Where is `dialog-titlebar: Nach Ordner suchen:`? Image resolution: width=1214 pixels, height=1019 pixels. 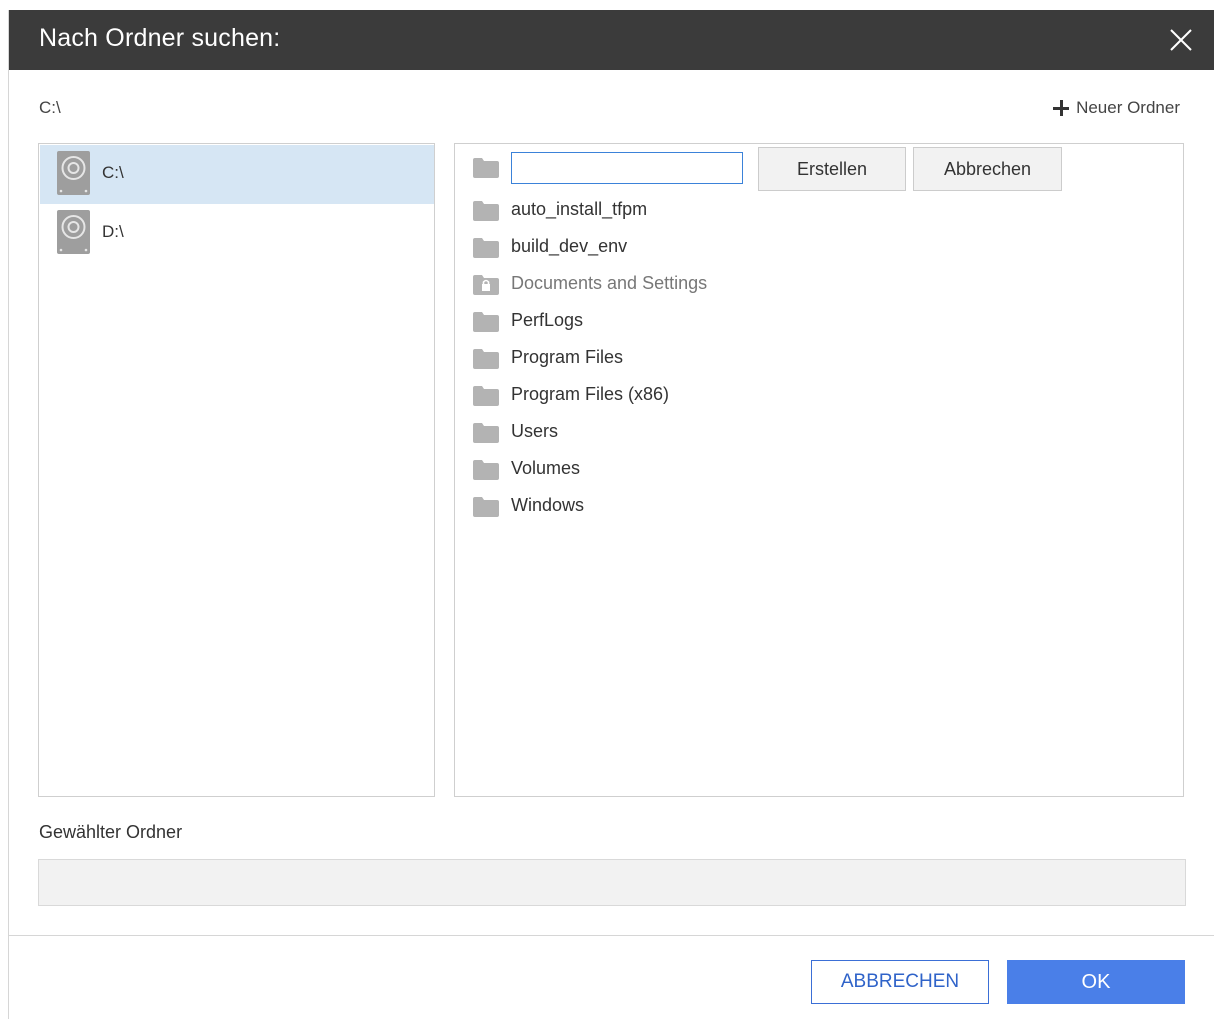 dialog-titlebar: Nach Ordner suchen: is located at coordinates (611, 40).